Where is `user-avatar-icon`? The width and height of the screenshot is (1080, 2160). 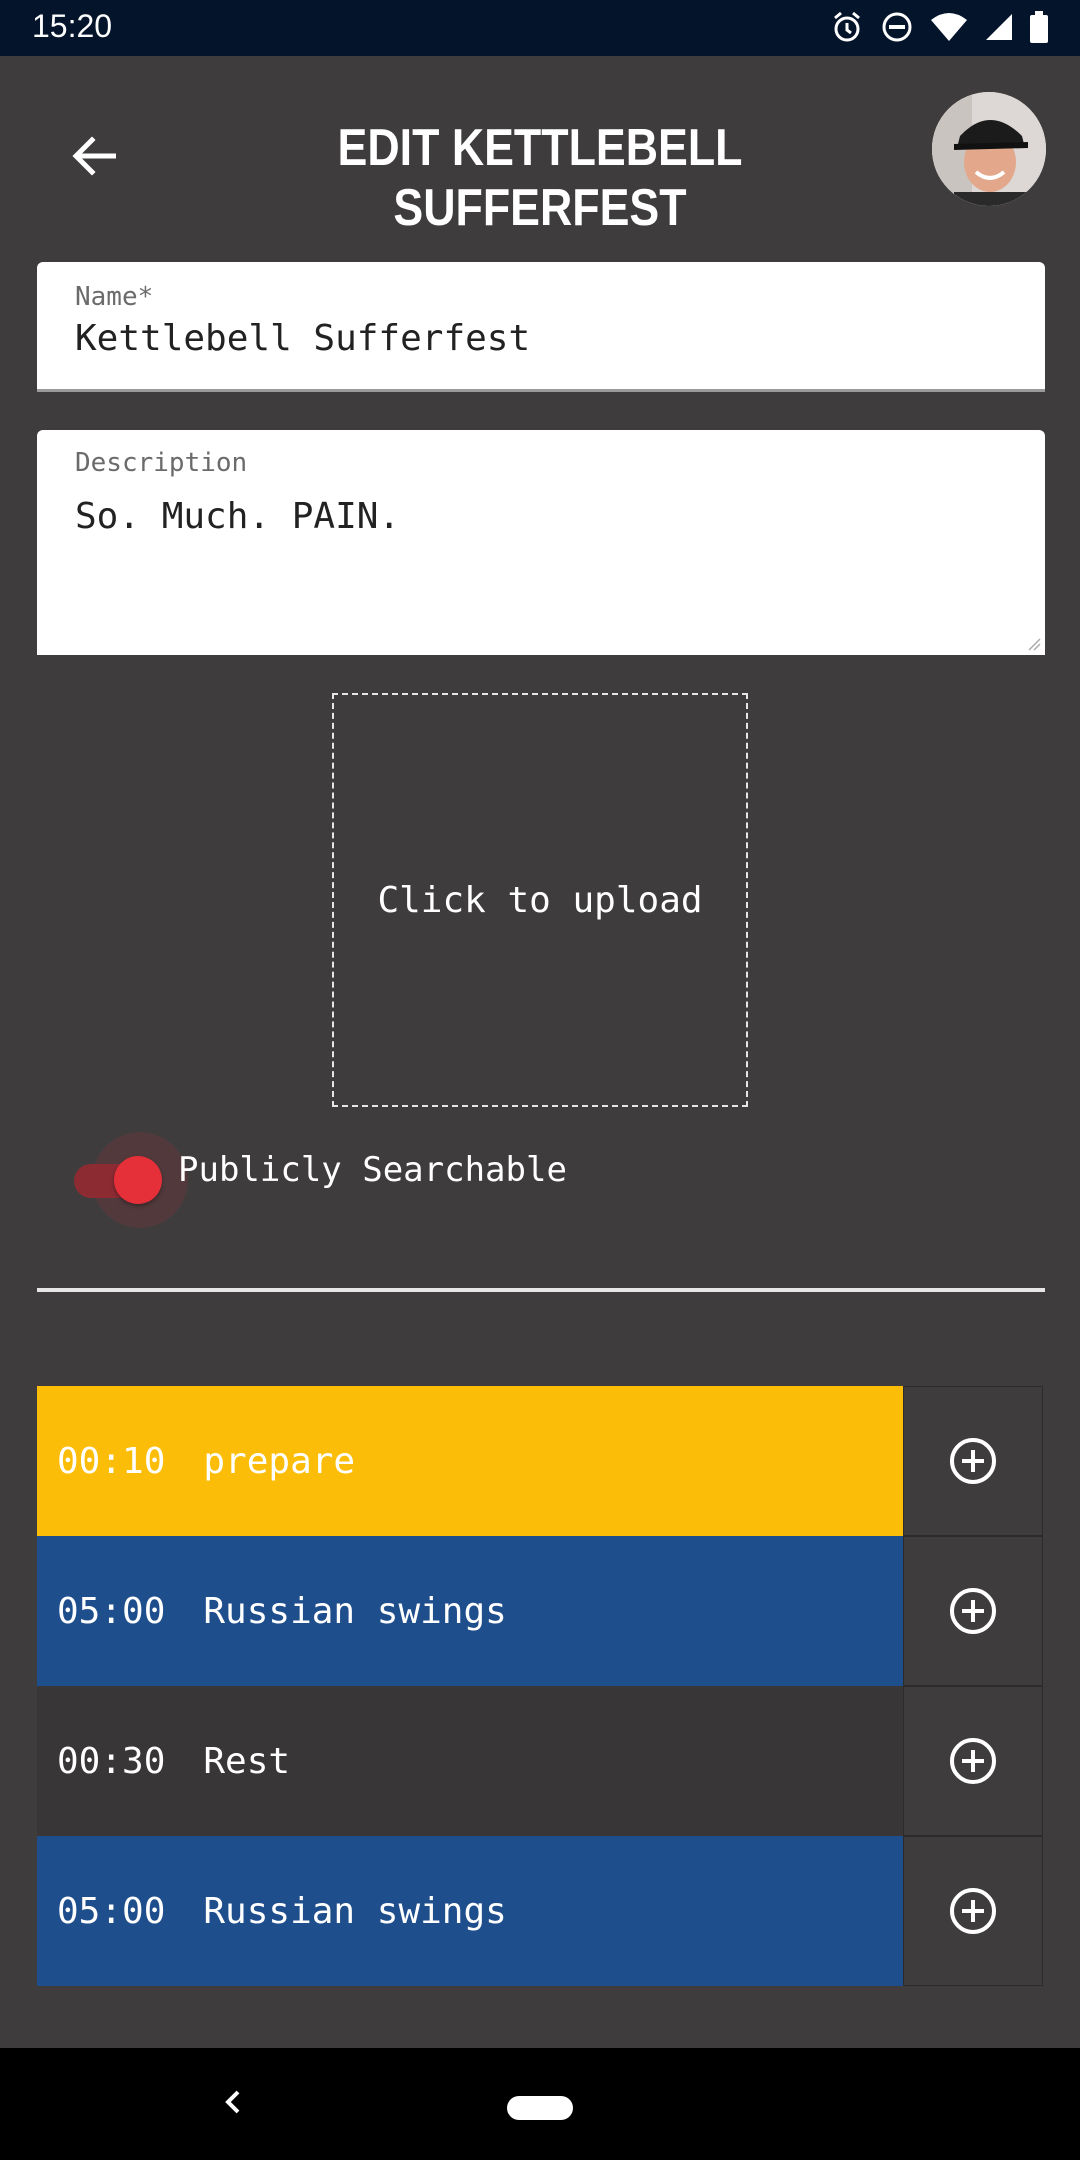
user-avatar-icon is located at coordinates (989, 149).